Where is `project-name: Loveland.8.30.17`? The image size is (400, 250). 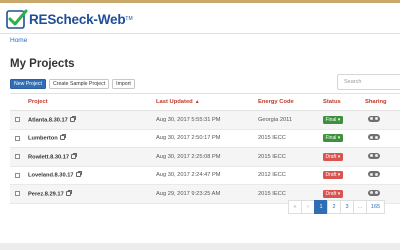 project-name: Loveland.8.30.17 is located at coordinates (51, 176).